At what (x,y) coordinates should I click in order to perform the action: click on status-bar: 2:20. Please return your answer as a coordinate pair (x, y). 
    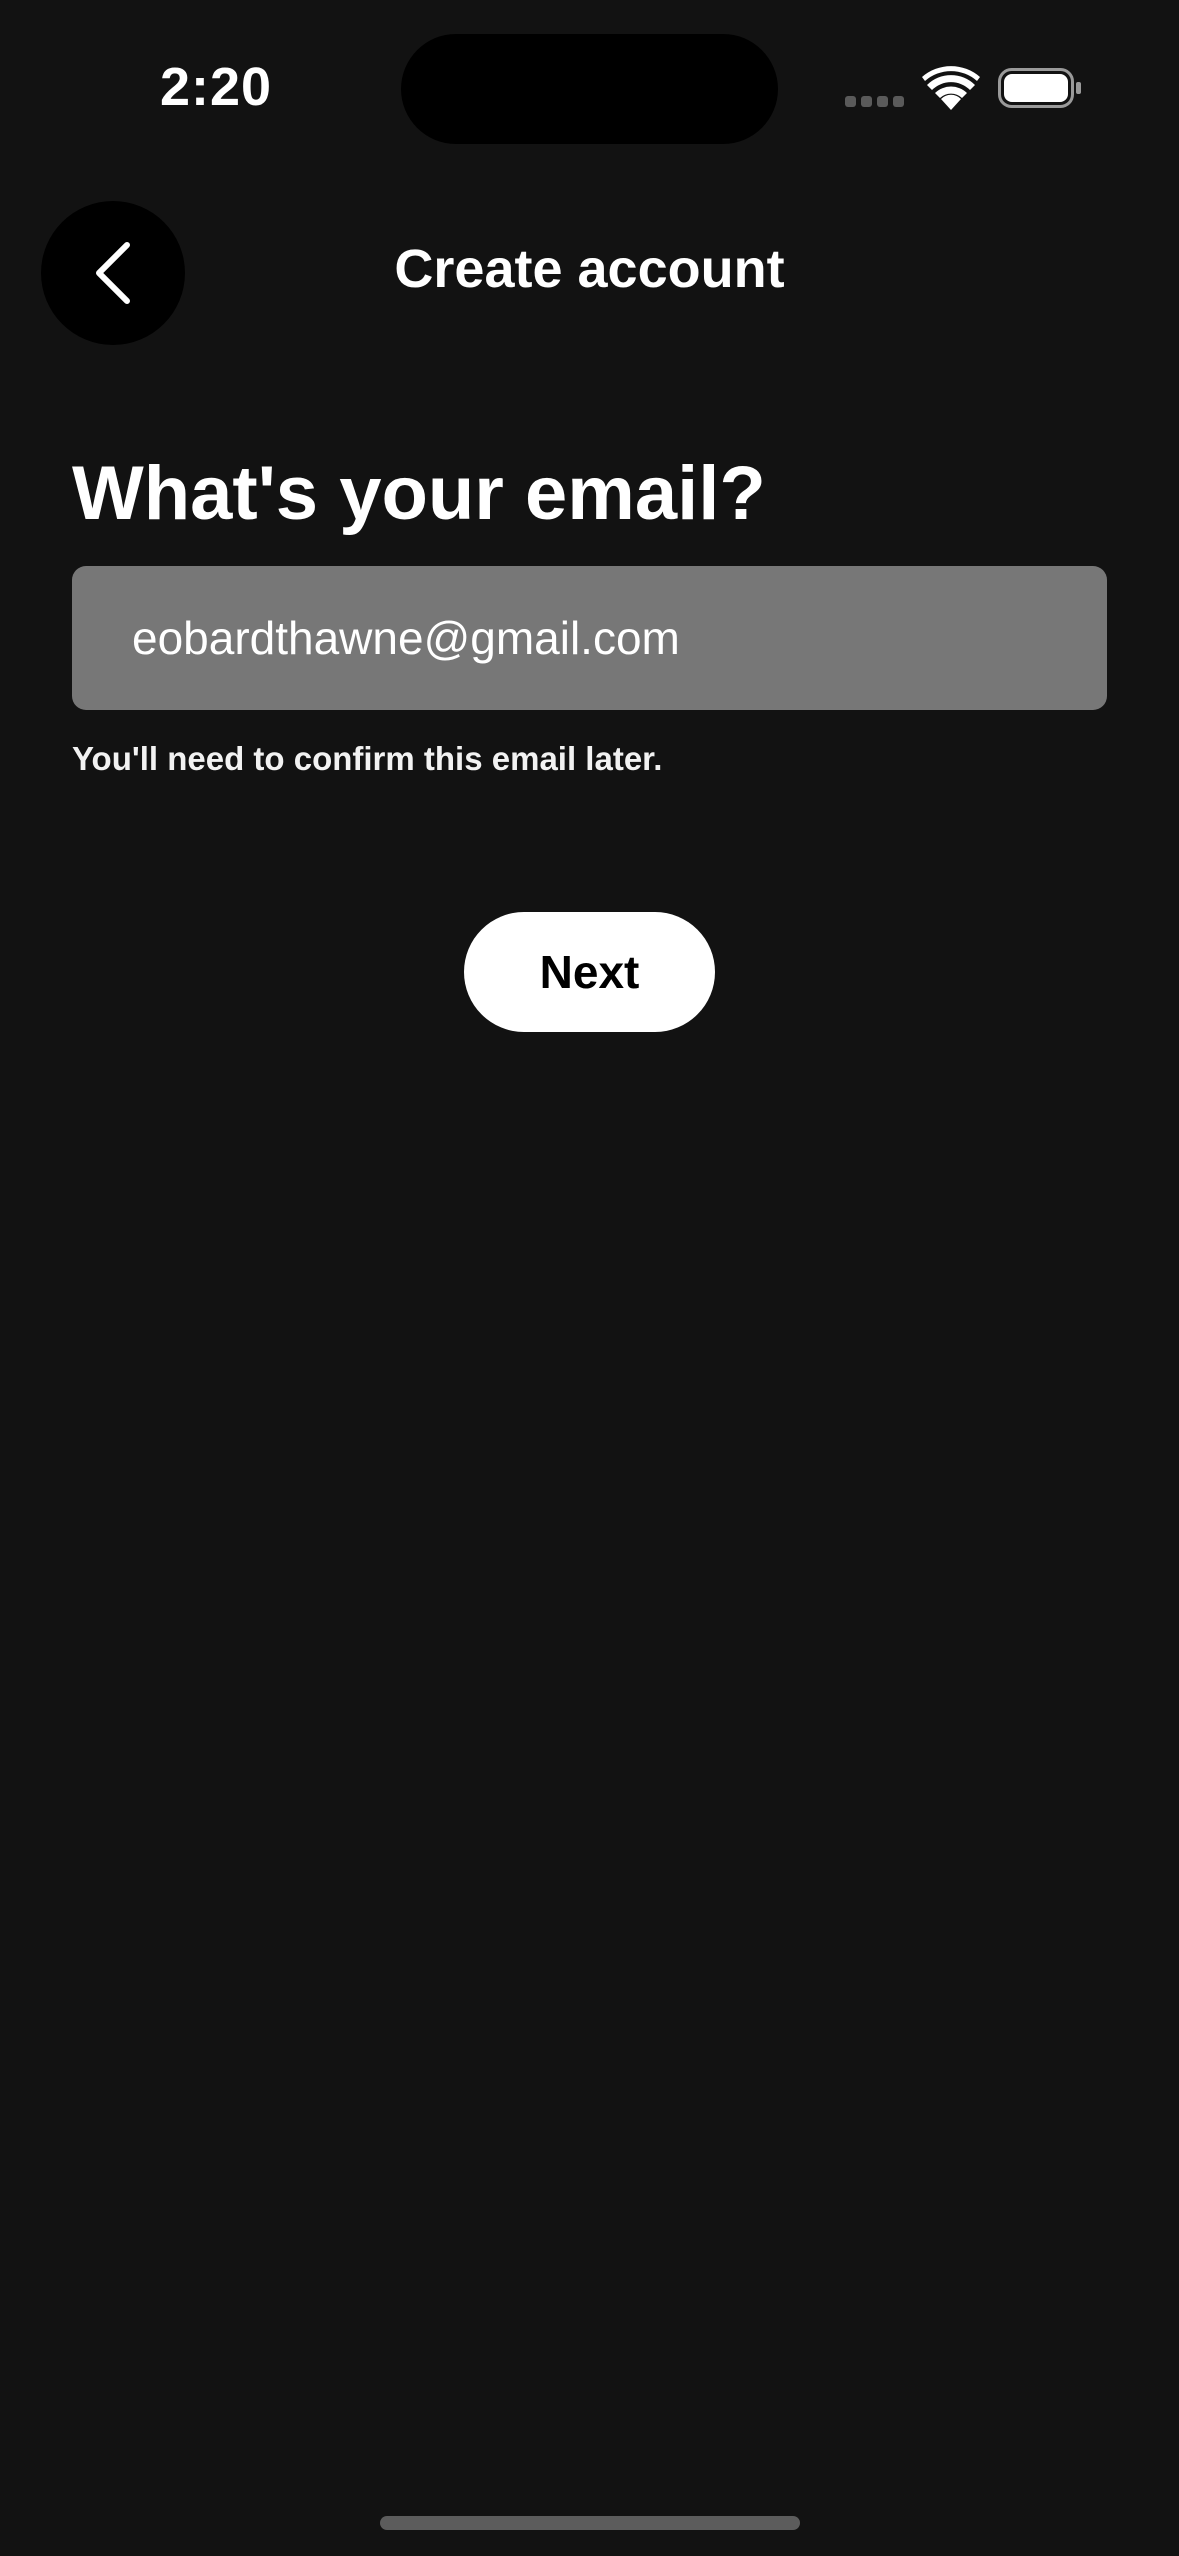
    Looking at the image, I should click on (589, 90).